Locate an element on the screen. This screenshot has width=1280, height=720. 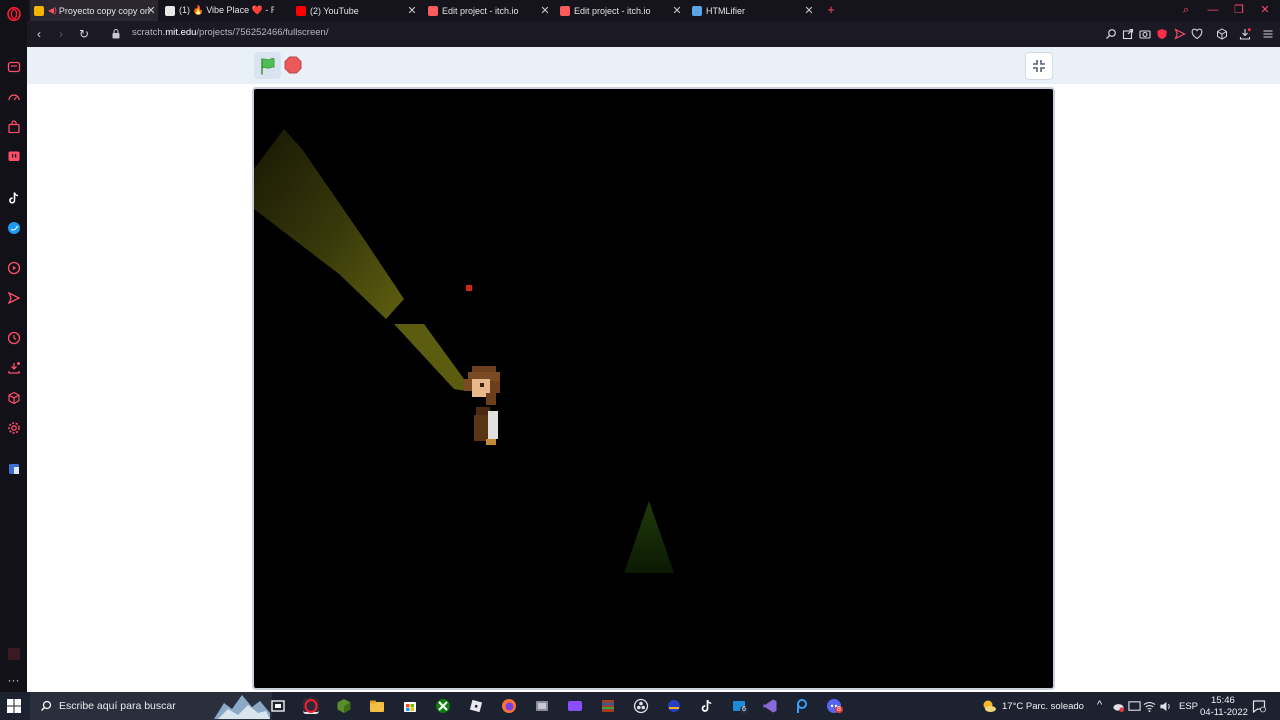
adblock-shield-icon is located at coordinates (1161, 33).